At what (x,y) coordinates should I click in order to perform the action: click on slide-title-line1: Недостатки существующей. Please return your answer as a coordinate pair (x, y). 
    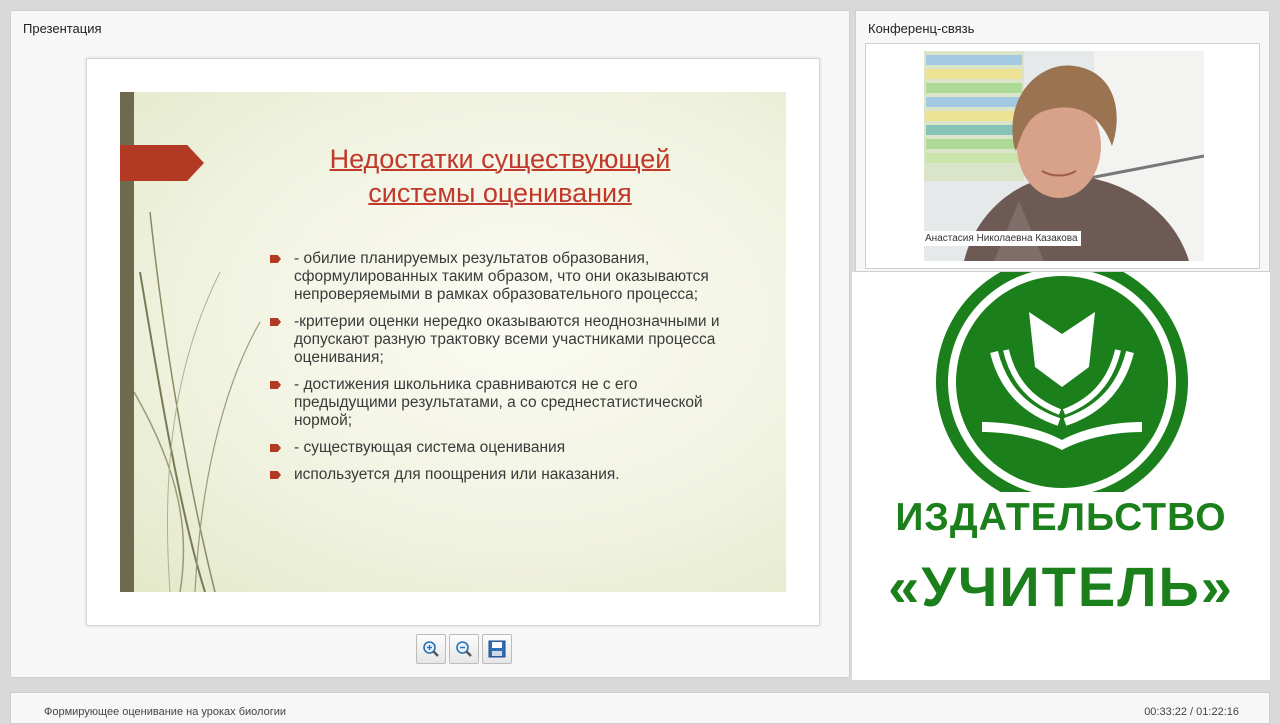
    Looking at the image, I should click on (500, 159).